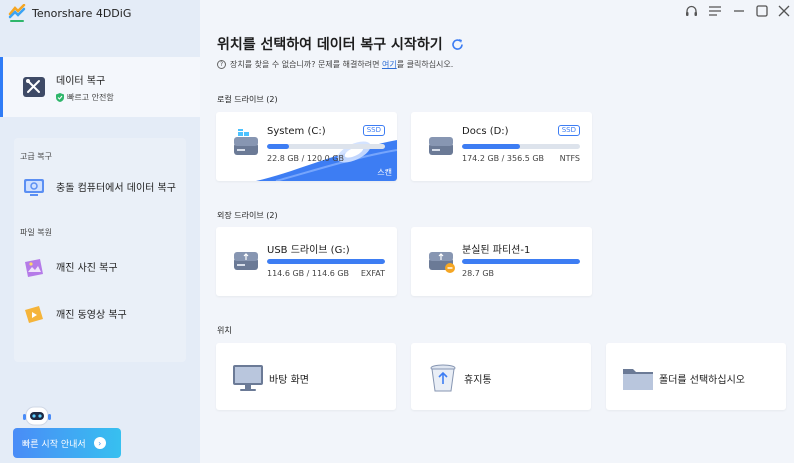 This screenshot has width=794, height=463. Describe the element at coordinates (99, 443) in the screenshot. I see `arrow-right-icon: ›` at that location.